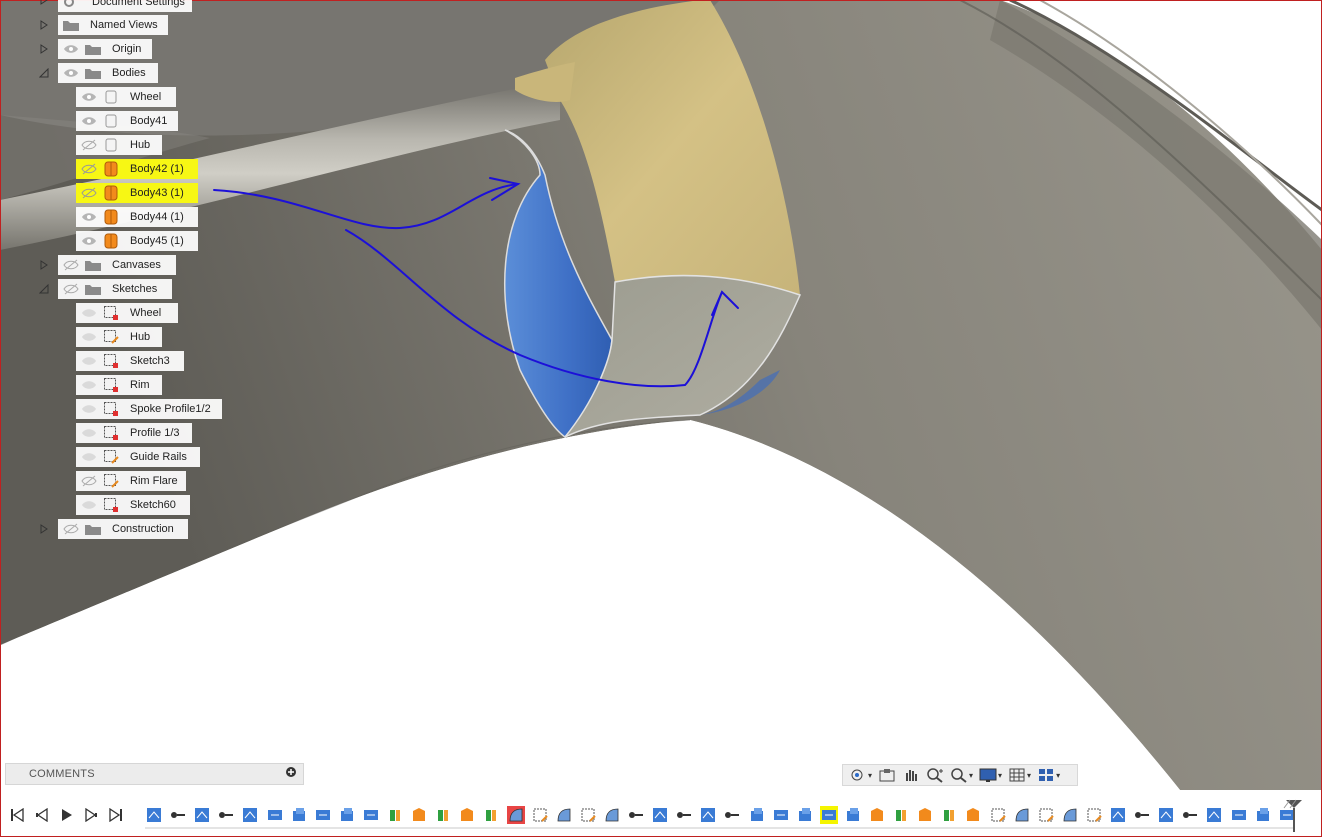 The width and height of the screenshot is (1322, 837). I want to click on tree-sketch-spoke-profile: Spoke Profile1/2, so click(149, 409).